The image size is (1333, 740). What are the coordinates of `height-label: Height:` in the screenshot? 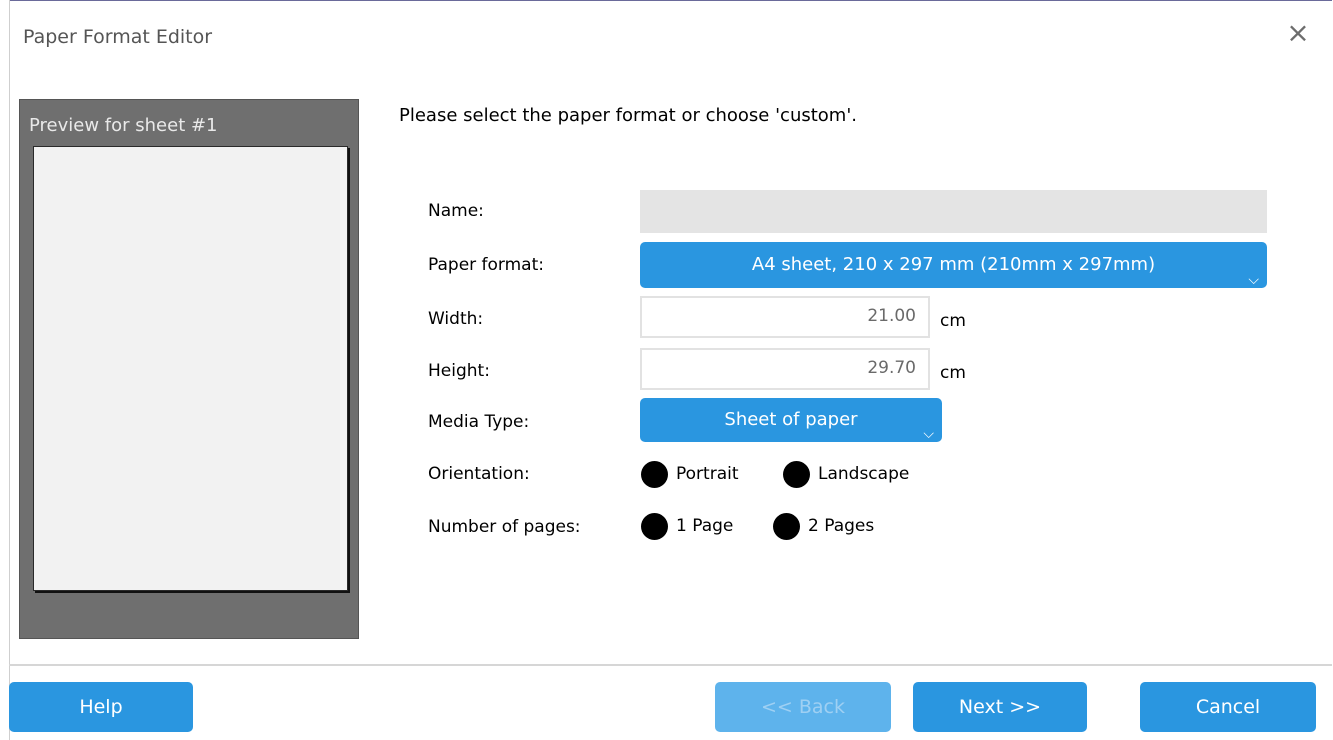 It's located at (459, 371).